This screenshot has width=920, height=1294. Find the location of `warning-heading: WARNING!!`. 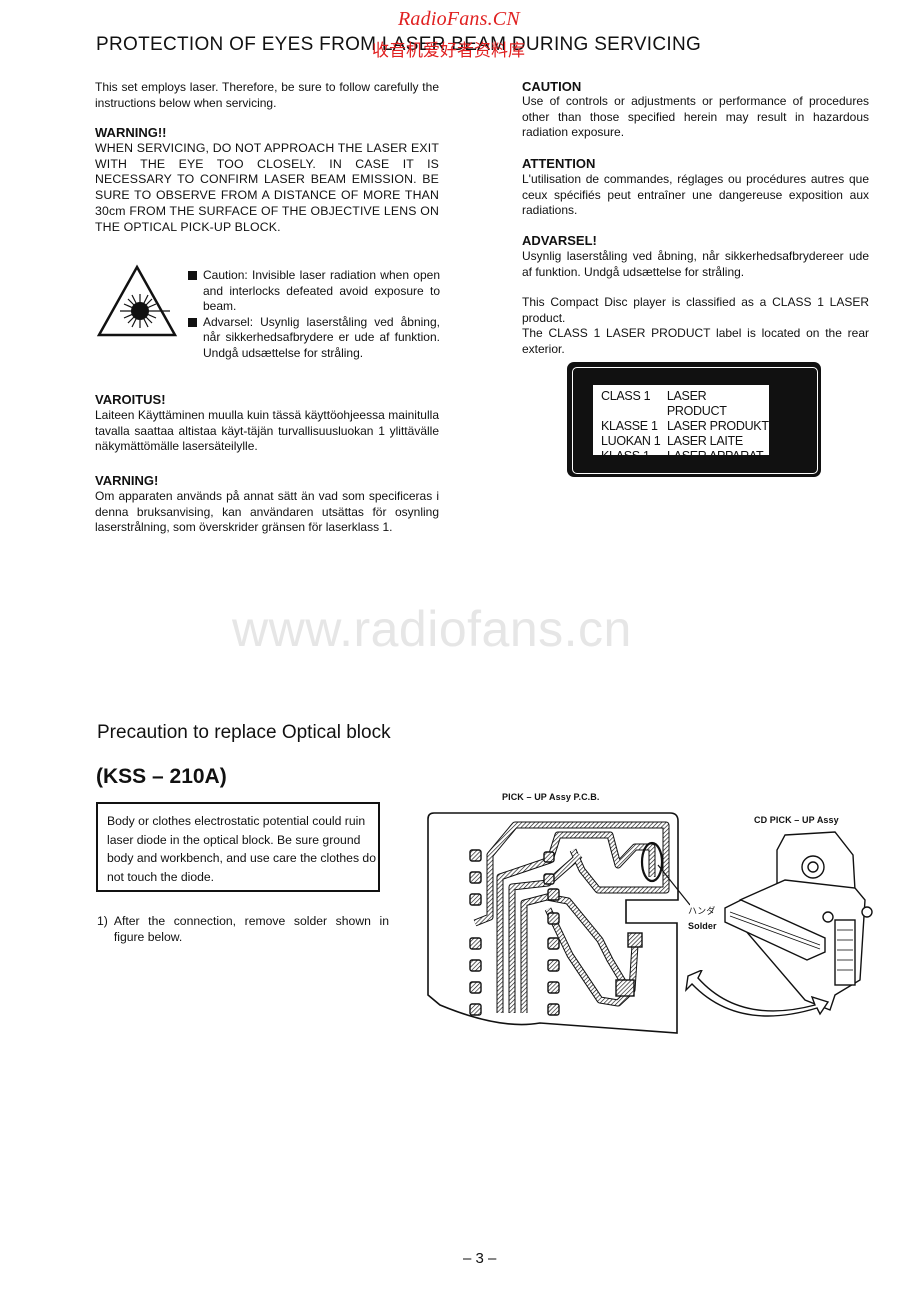

warning-heading: WARNING!! is located at coordinates (131, 132).